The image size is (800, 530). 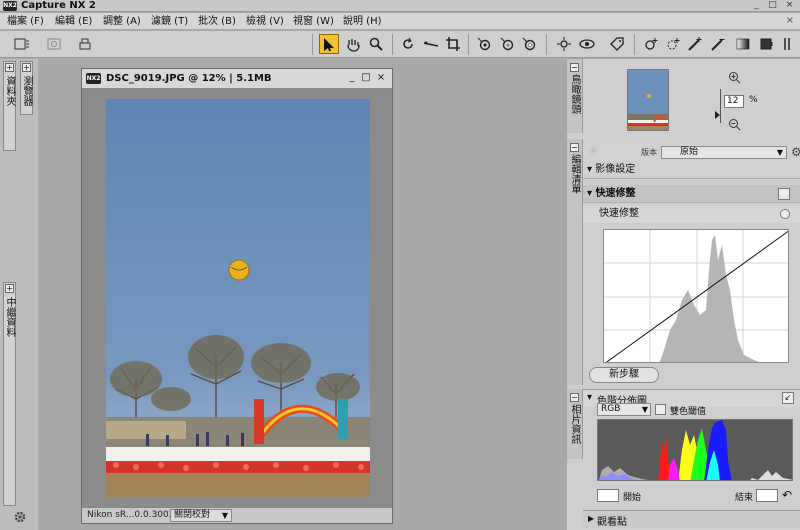 I want to click on menu-batch: 批次 (B), so click(x=217, y=21).